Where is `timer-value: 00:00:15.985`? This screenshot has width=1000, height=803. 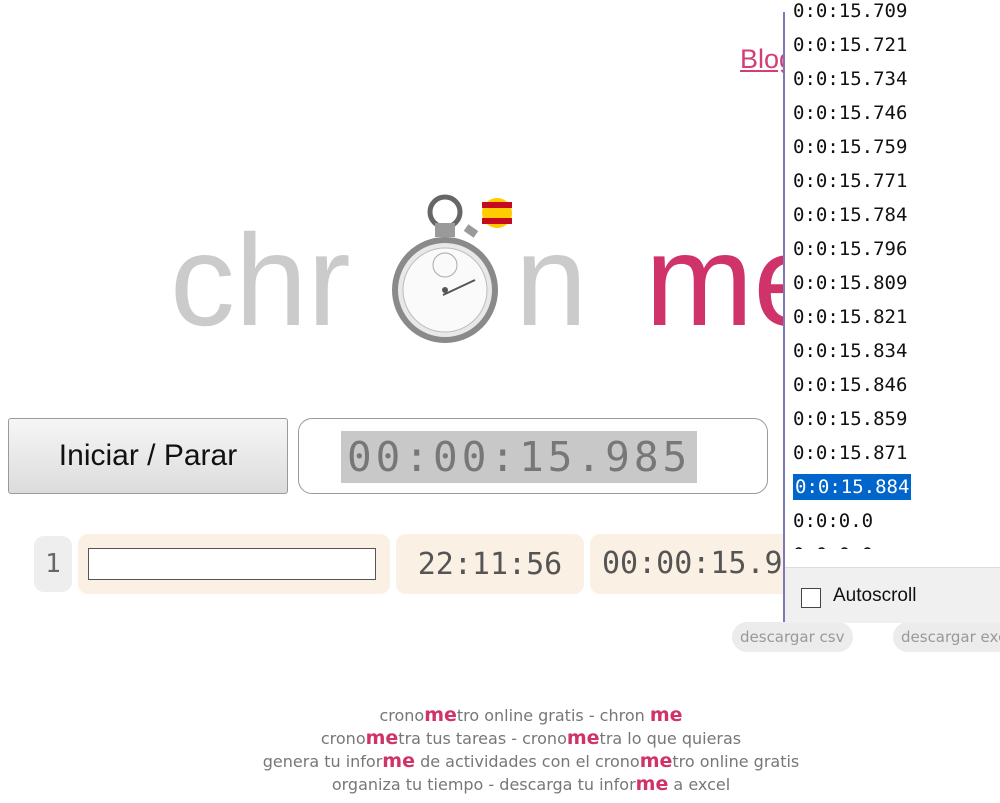
timer-value: 00:00:15.985 is located at coordinates (519, 457).